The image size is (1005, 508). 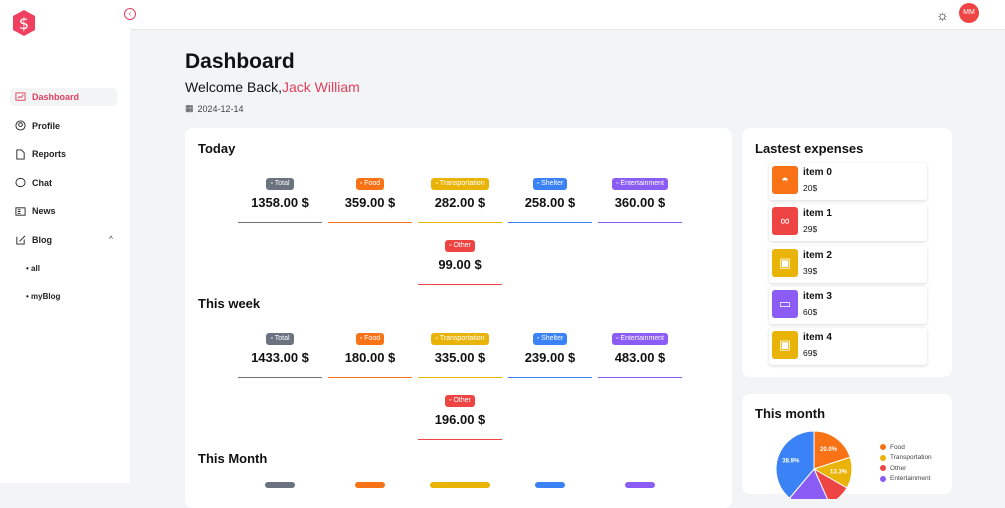 I want to click on legend-item: Food, so click(x=906, y=447).